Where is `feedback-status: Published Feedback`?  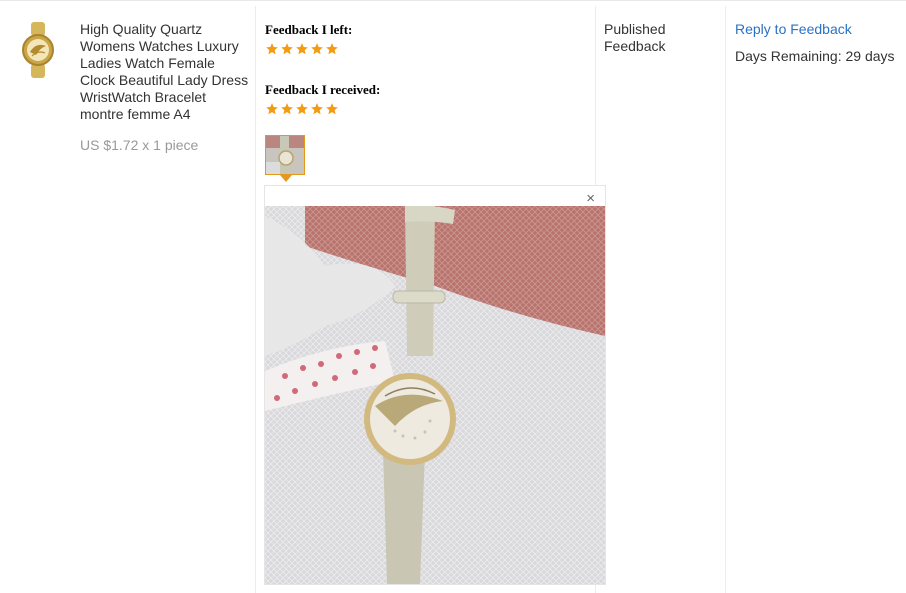 feedback-status: Published Feedback is located at coordinates (635, 37).